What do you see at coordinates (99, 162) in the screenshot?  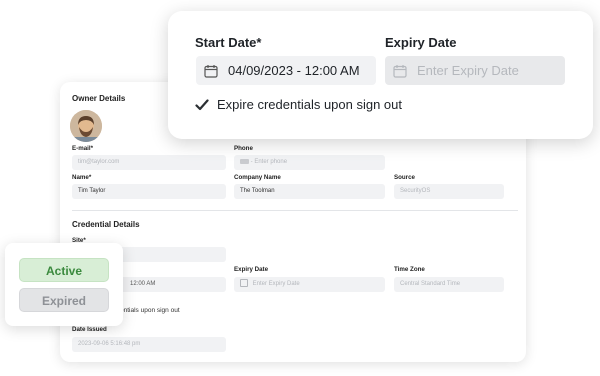 I see `email-placeholder: tim@taylor.com` at bounding box center [99, 162].